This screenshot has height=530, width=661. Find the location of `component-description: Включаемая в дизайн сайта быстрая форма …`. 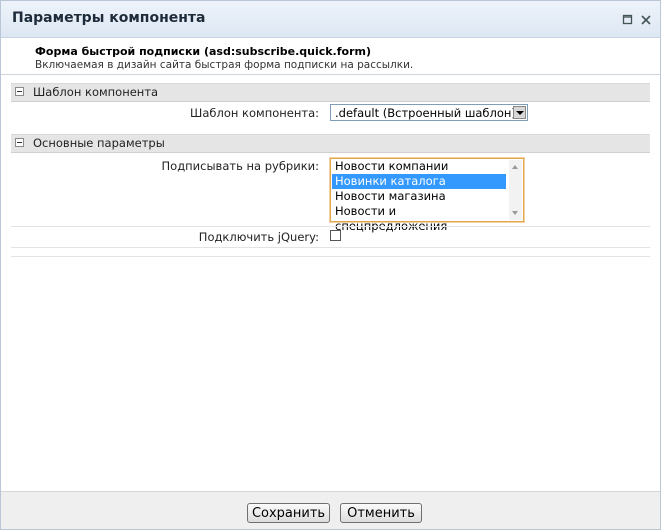

component-description: Включаемая в дизайн сайта быстрая форма … is located at coordinates (224, 65).